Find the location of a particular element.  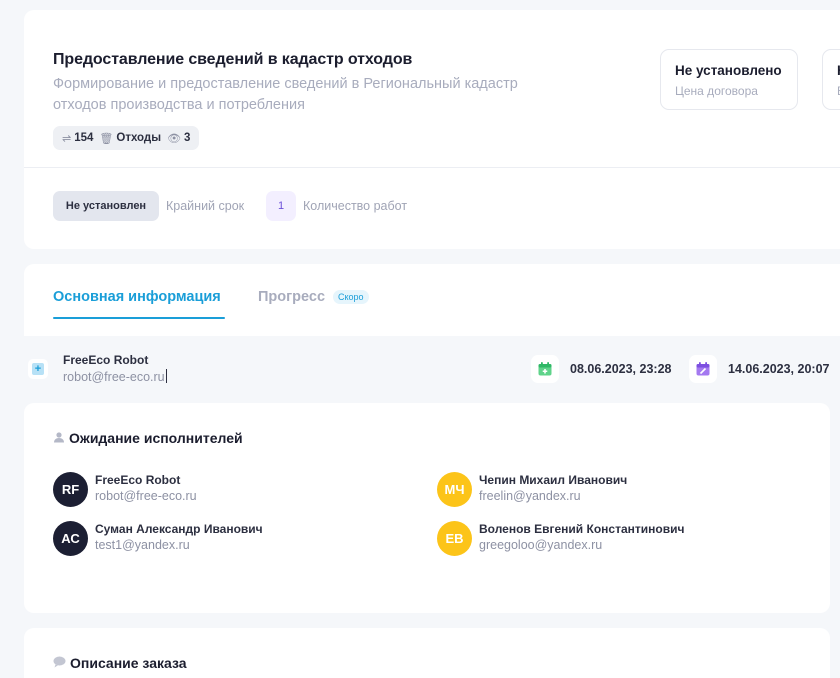

avatar: АС is located at coordinates (70, 538).